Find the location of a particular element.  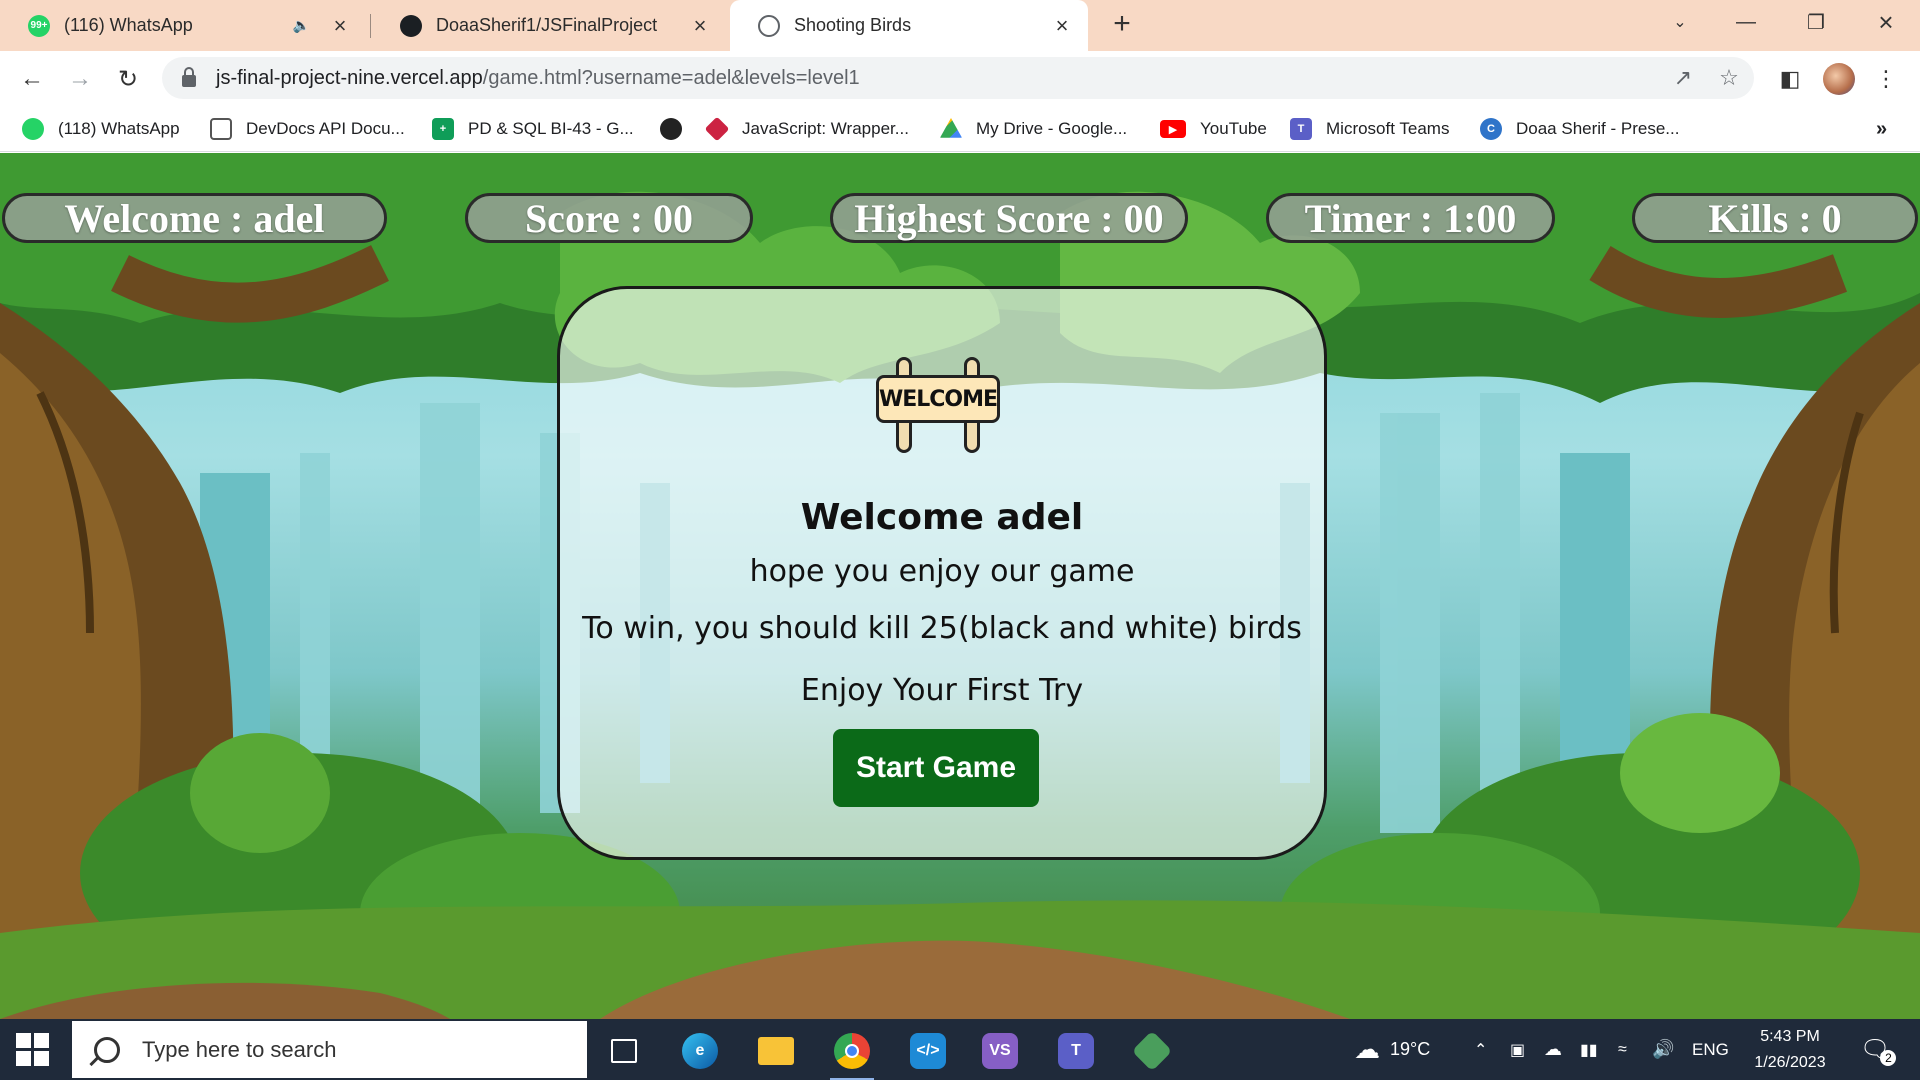

restore-icon: ❐ is located at coordinates (1816, 22).